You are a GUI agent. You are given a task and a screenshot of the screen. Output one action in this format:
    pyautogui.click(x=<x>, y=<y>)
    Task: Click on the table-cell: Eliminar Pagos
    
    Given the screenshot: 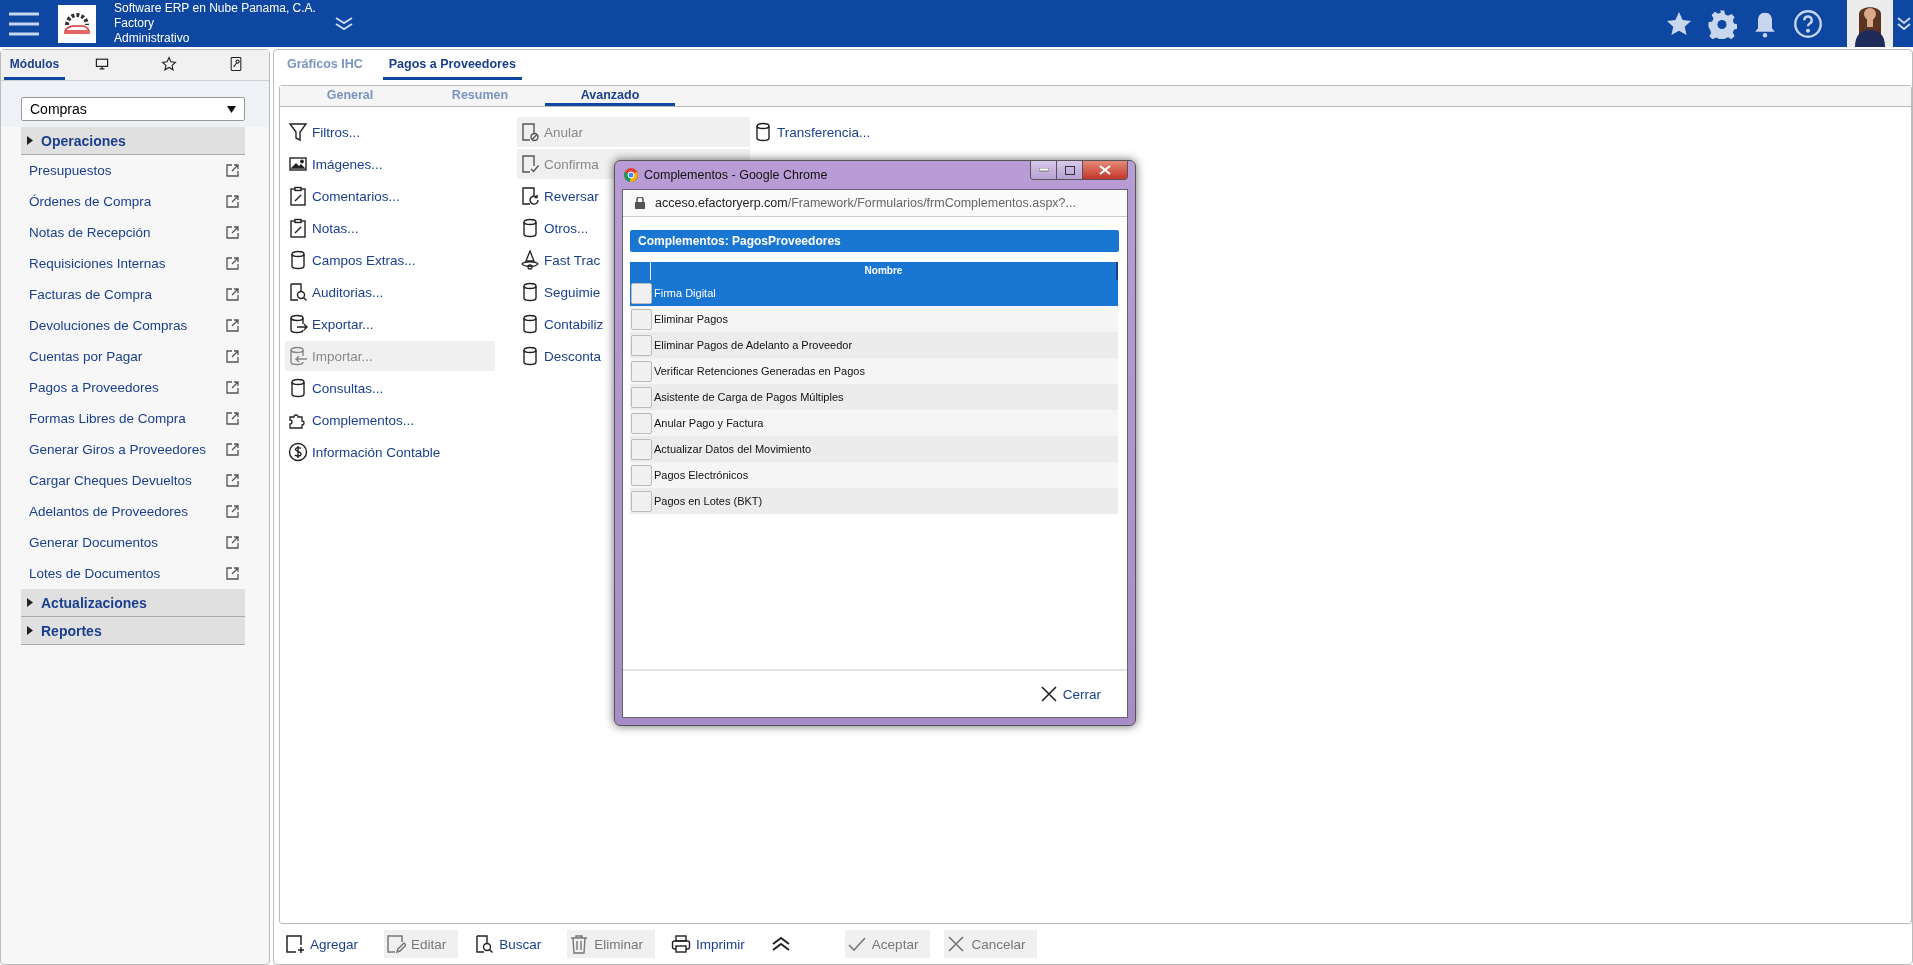 What is the action you would take?
    pyautogui.click(x=691, y=319)
    